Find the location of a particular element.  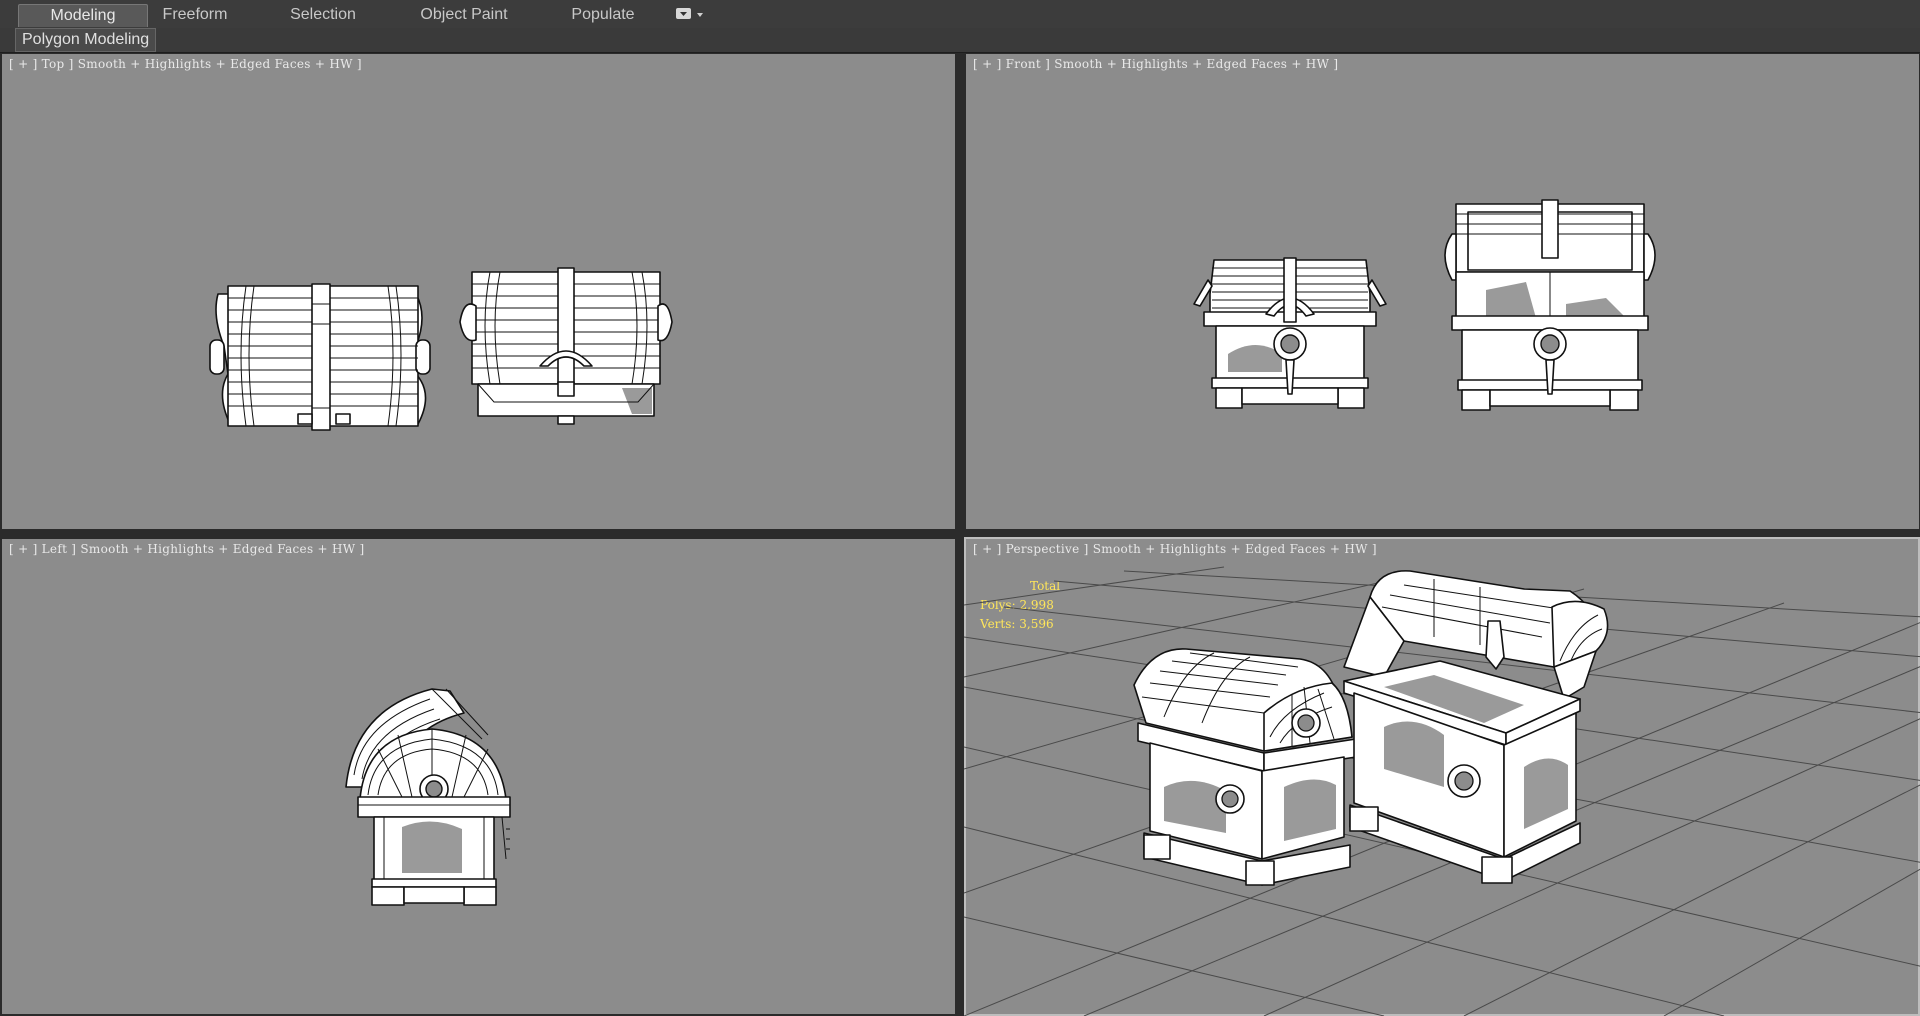

polygon-modeling-panel-button: Polygon Modeling is located at coordinates (86, 40).